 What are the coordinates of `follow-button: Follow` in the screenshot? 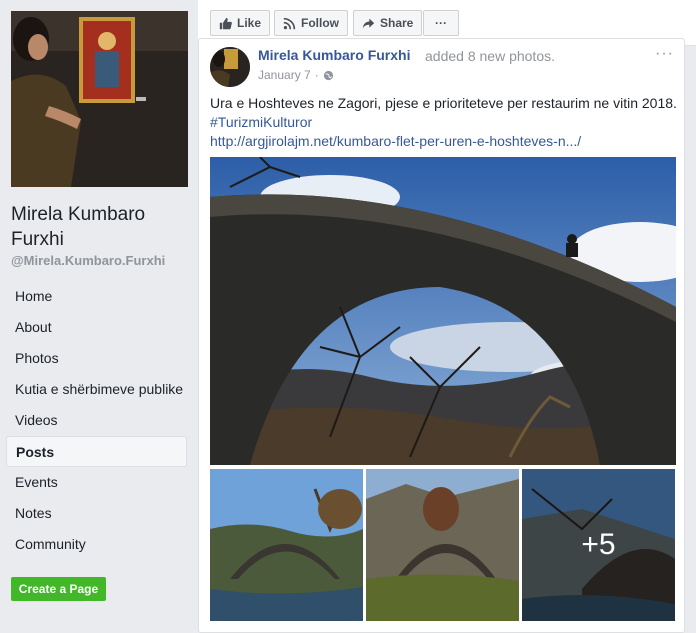 It's located at (311, 23).